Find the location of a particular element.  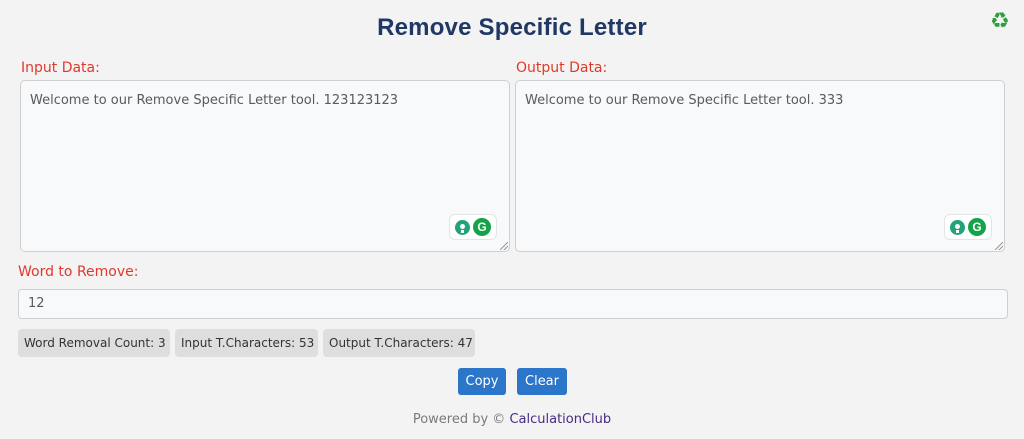

output-characters-badge: Output T.Characters: 47 is located at coordinates (399, 343).